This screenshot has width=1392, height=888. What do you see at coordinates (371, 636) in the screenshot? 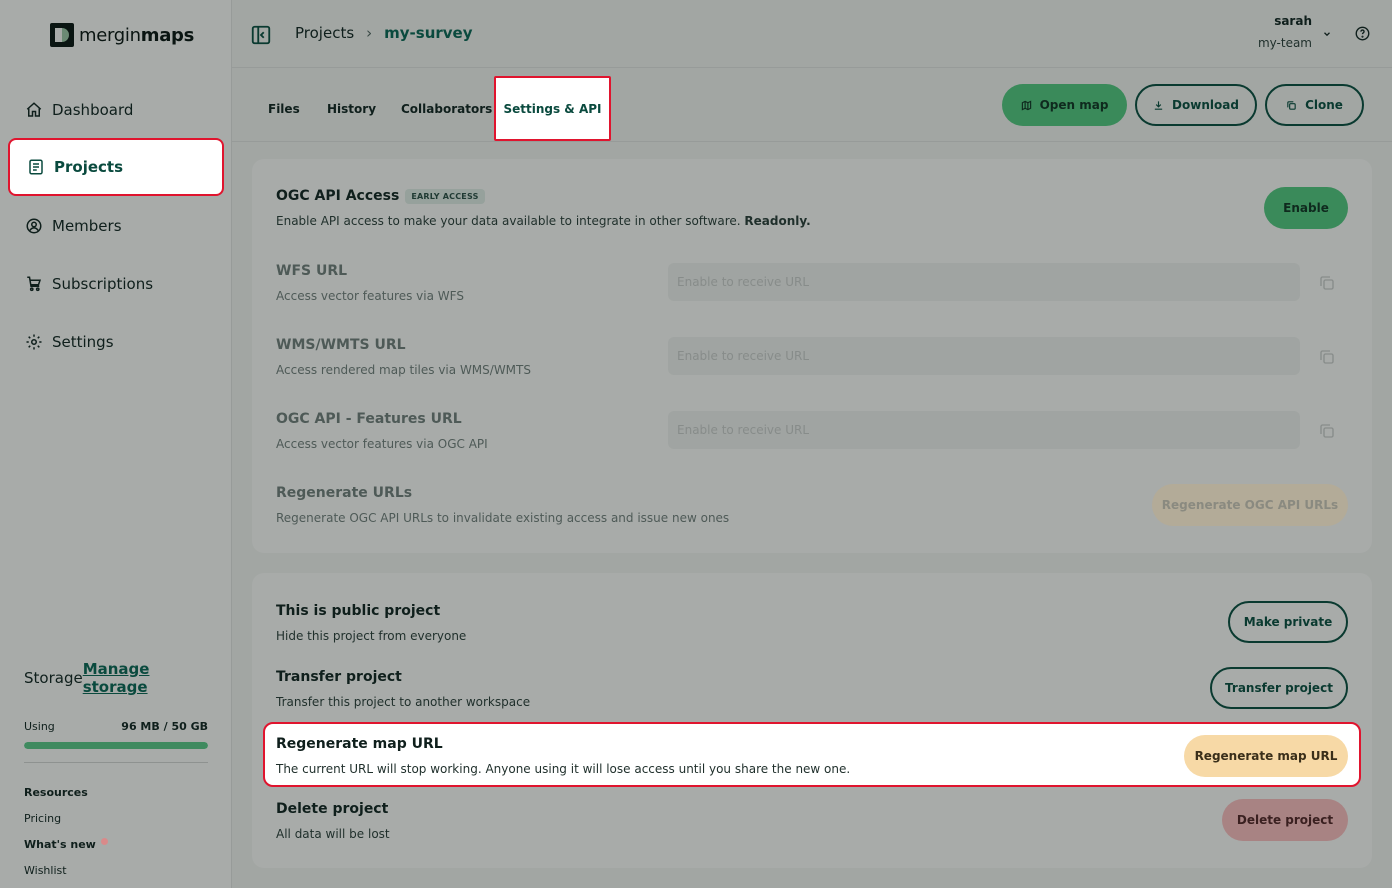
I see `public-subtitle: Hide this project from everyone` at bounding box center [371, 636].